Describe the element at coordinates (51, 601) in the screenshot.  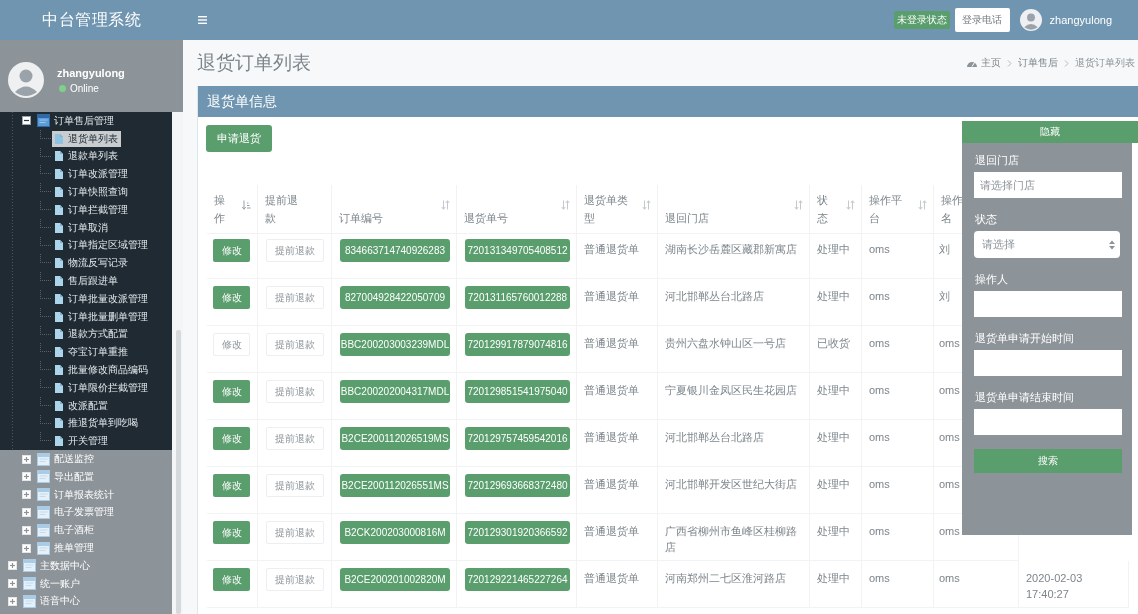
I see `menu-item: 语音中心` at that location.